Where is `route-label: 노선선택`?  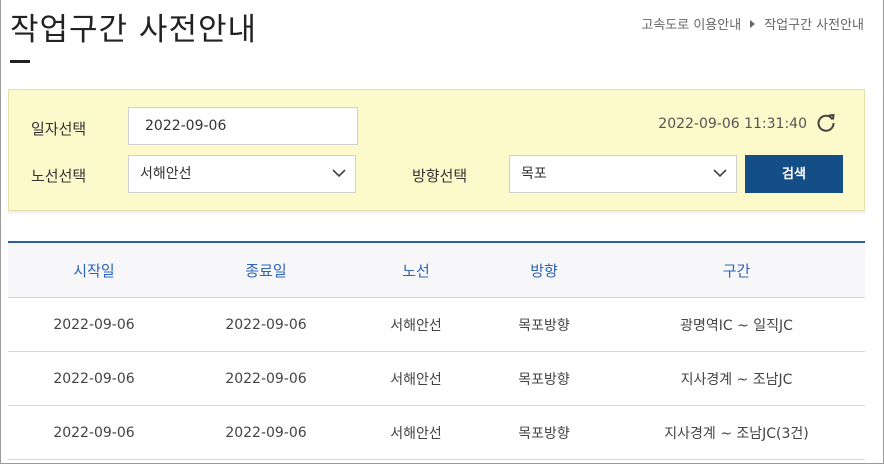 route-label: 노선선택 is located at coordinates (59, 176).